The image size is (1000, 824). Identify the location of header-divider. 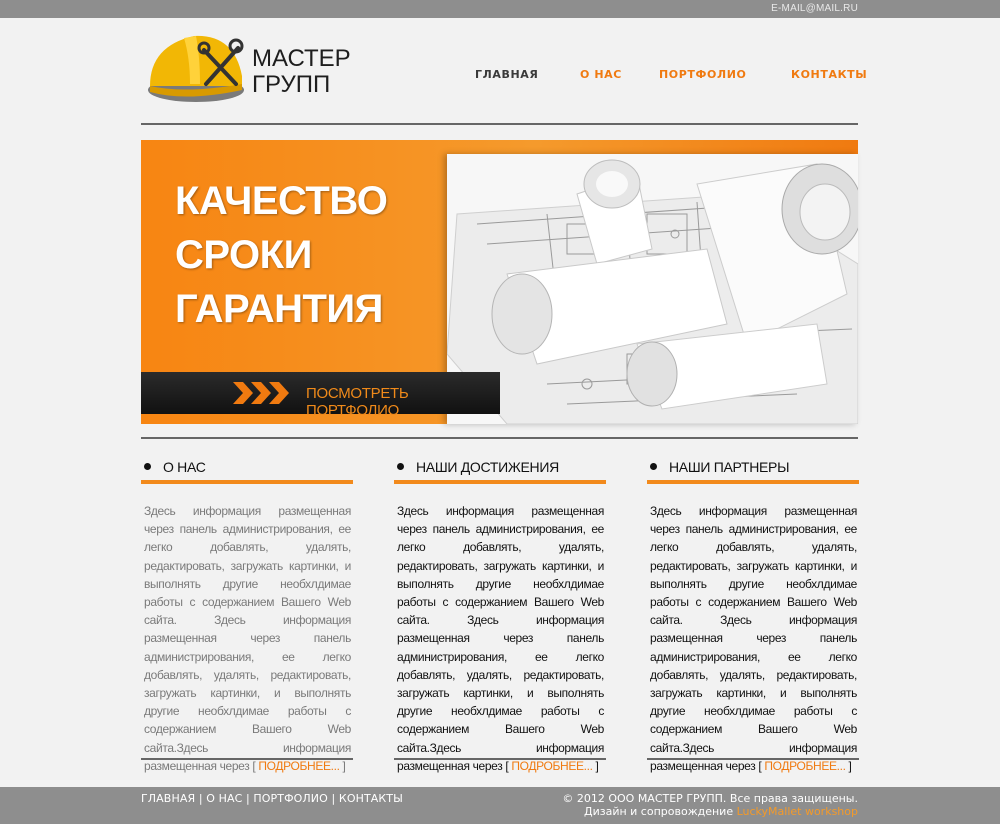
(499, 124).